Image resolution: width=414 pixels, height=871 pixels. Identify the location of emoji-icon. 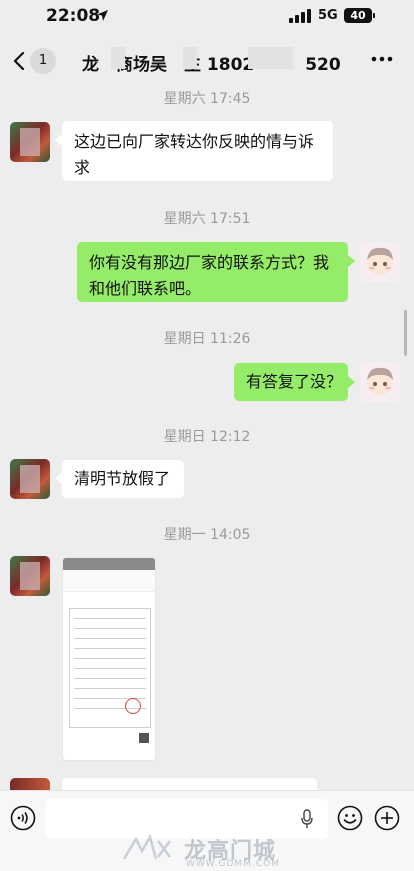
(350, 818).